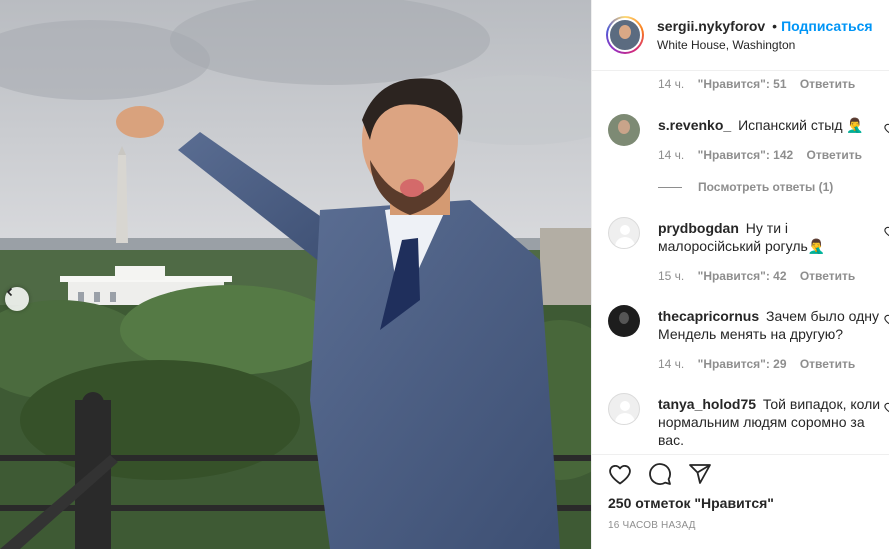 The height and width of the screenshot is (549, 889). What do you see at coordinates (711, 26) in the screenshot?
I see `author-username: sergii.nykyforov` at bounding box center [711, 26].